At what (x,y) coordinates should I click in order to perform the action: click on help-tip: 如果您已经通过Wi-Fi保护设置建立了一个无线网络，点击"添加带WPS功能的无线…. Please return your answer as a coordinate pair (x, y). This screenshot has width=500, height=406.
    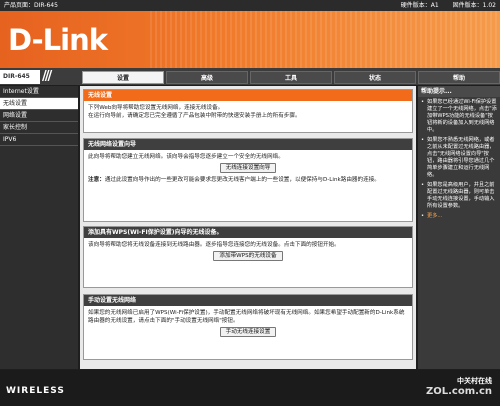
    Looking at the image, I should click on (459, 116).